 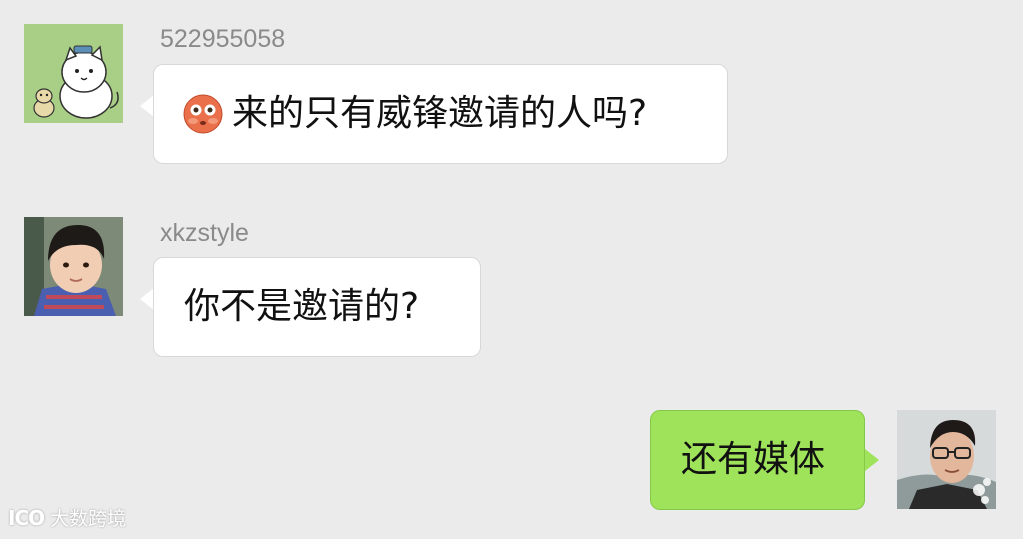 I want to click on cartoon-cat-avatar-icon, so click(x=73, y=73).